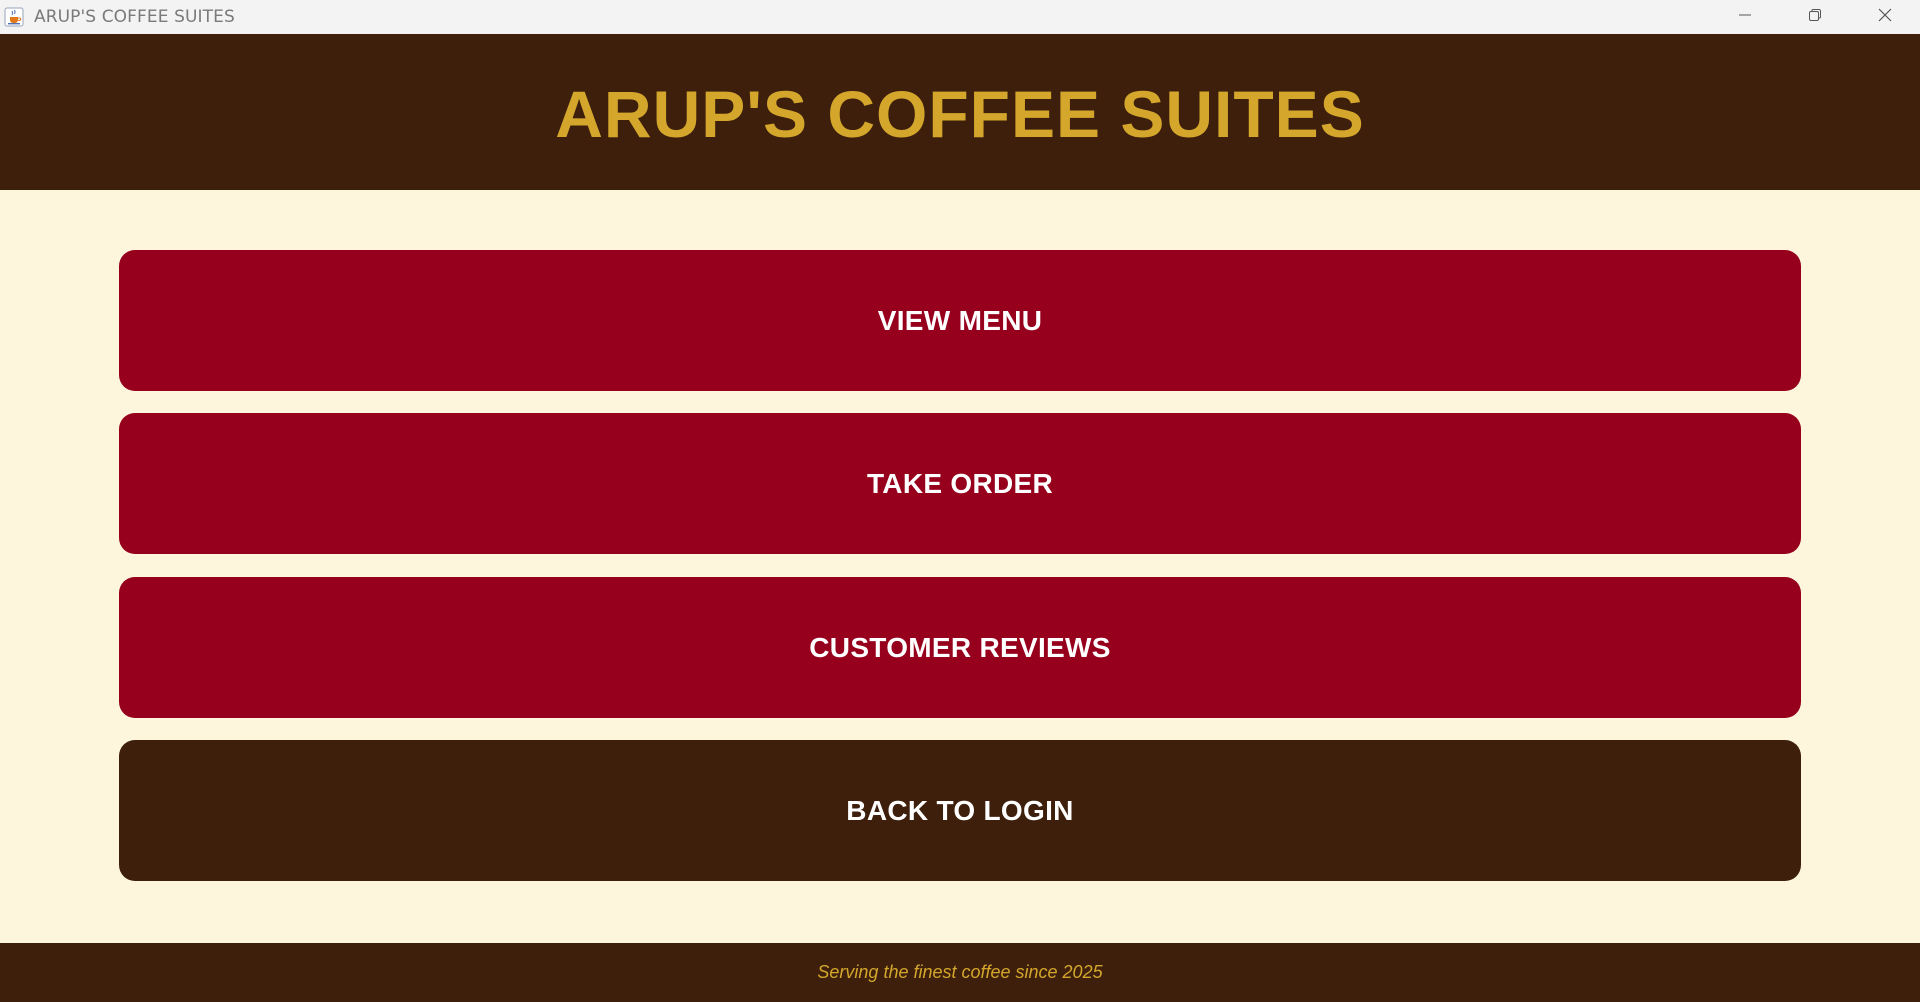 The image size is (1920, 1002). I want to click on close-icon, so click(1885, 17).